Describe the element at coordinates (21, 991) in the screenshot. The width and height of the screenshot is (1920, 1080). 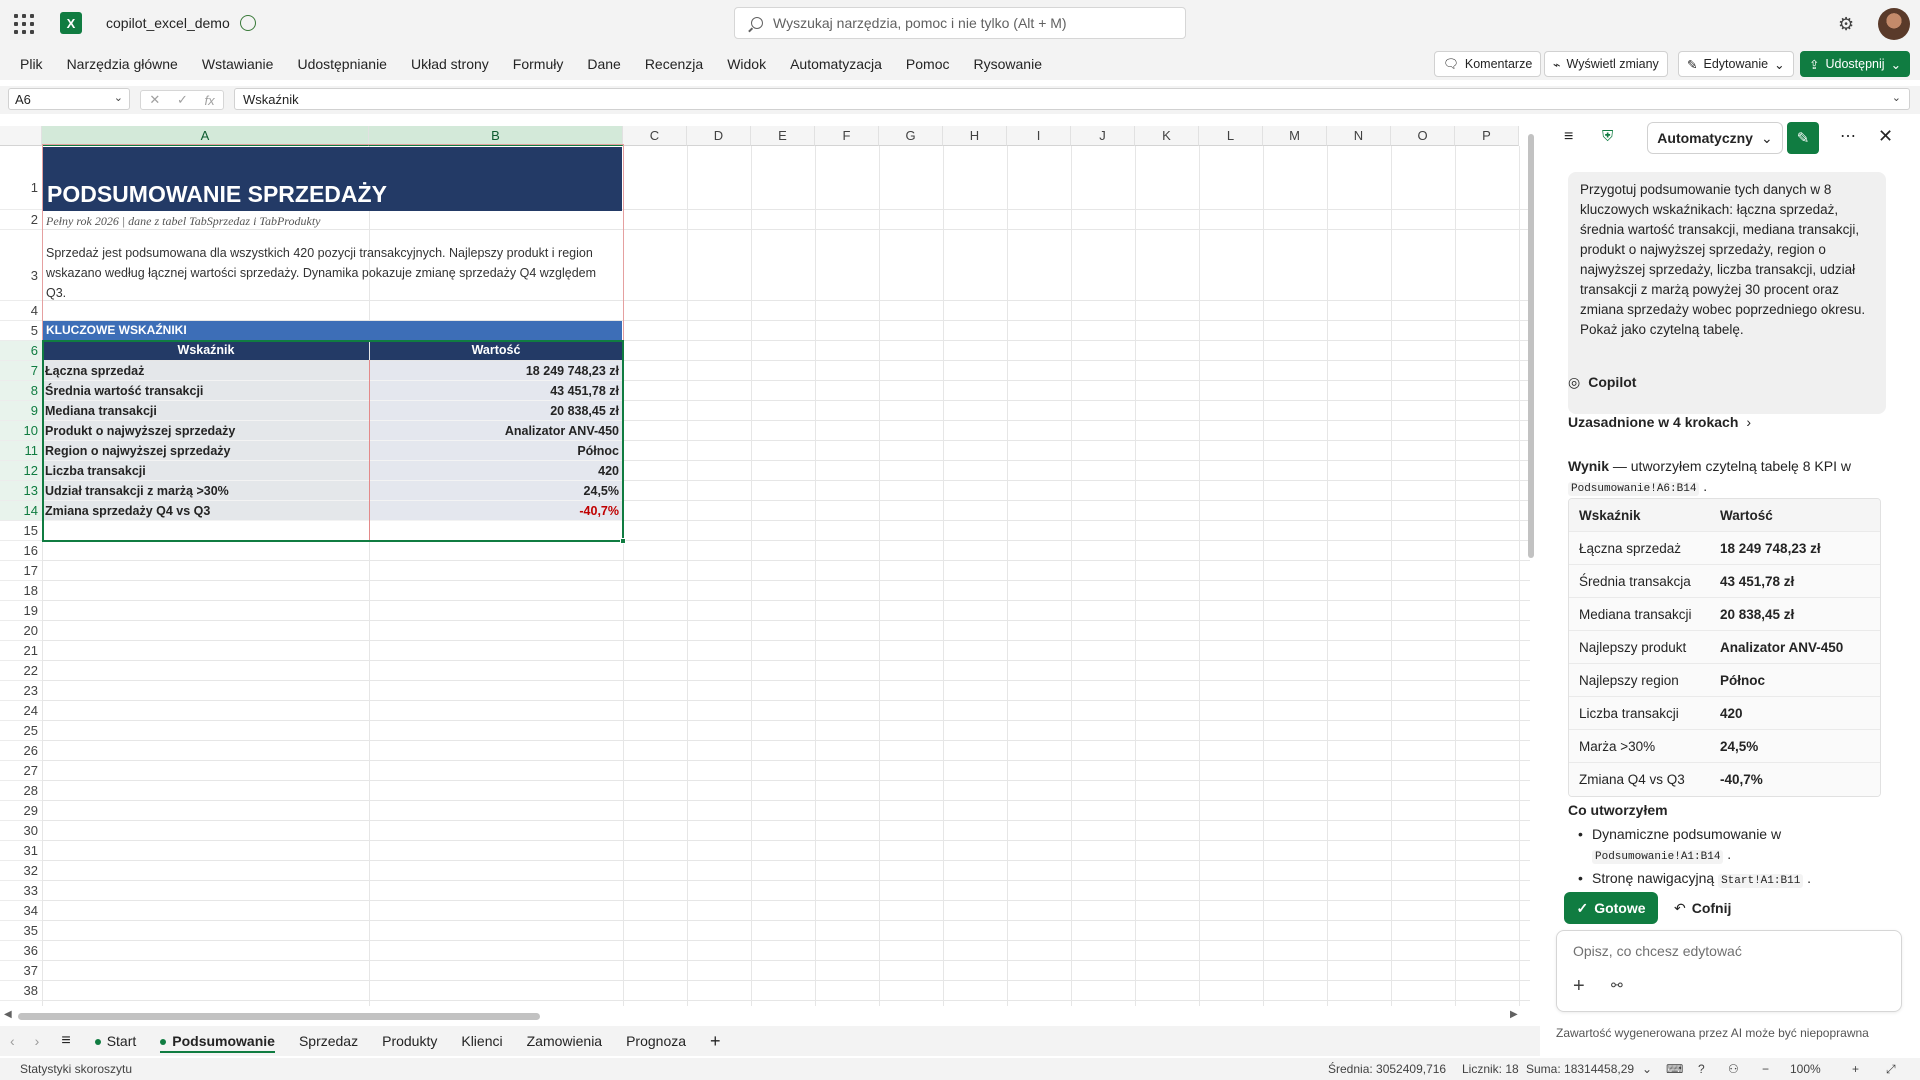
I see `row-header: 38` at that location.